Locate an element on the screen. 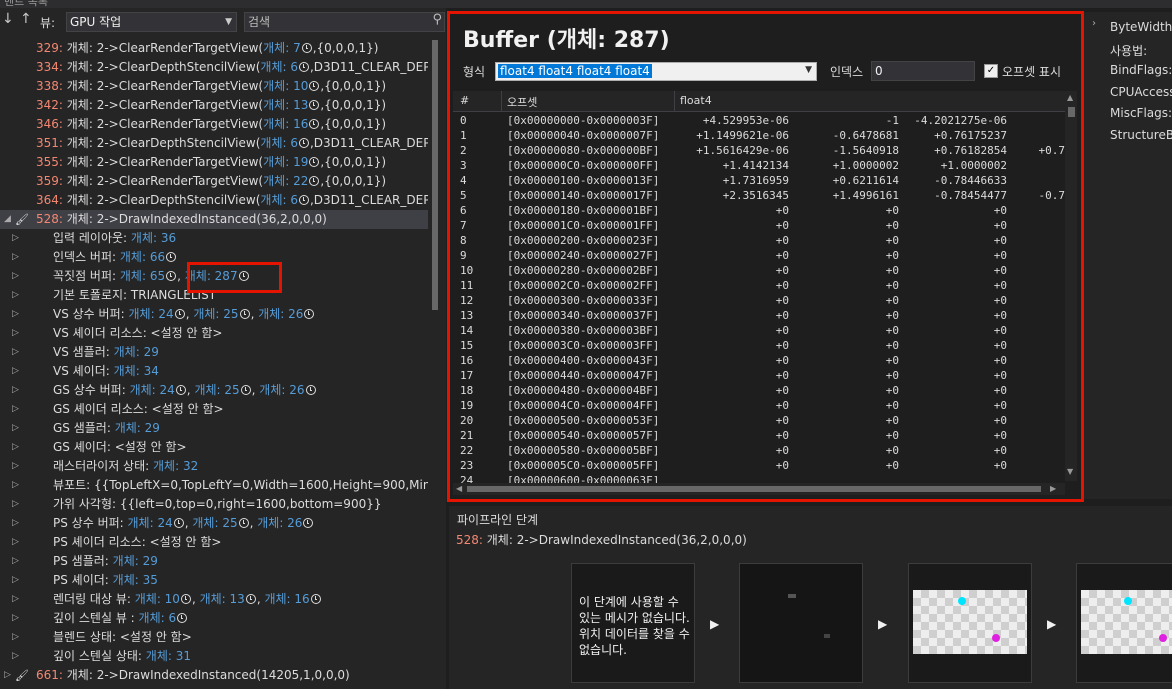  tree-scrollbar is located at coordinates (435, 362).